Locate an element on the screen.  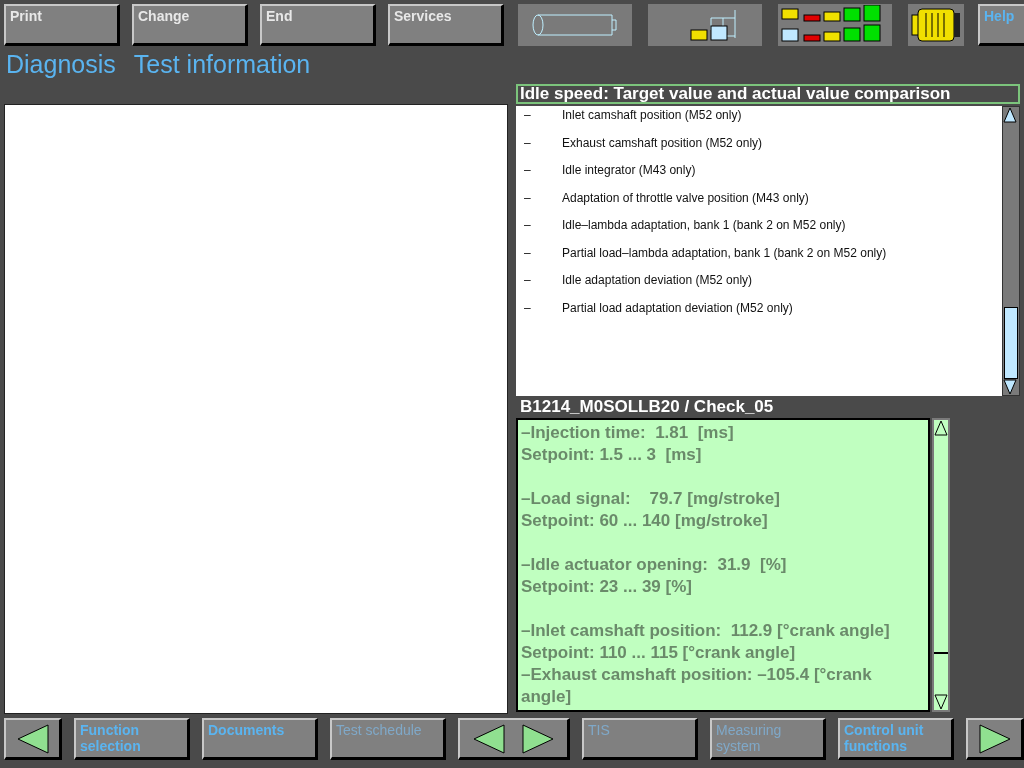
back-button is located at coordinates (33, 739).